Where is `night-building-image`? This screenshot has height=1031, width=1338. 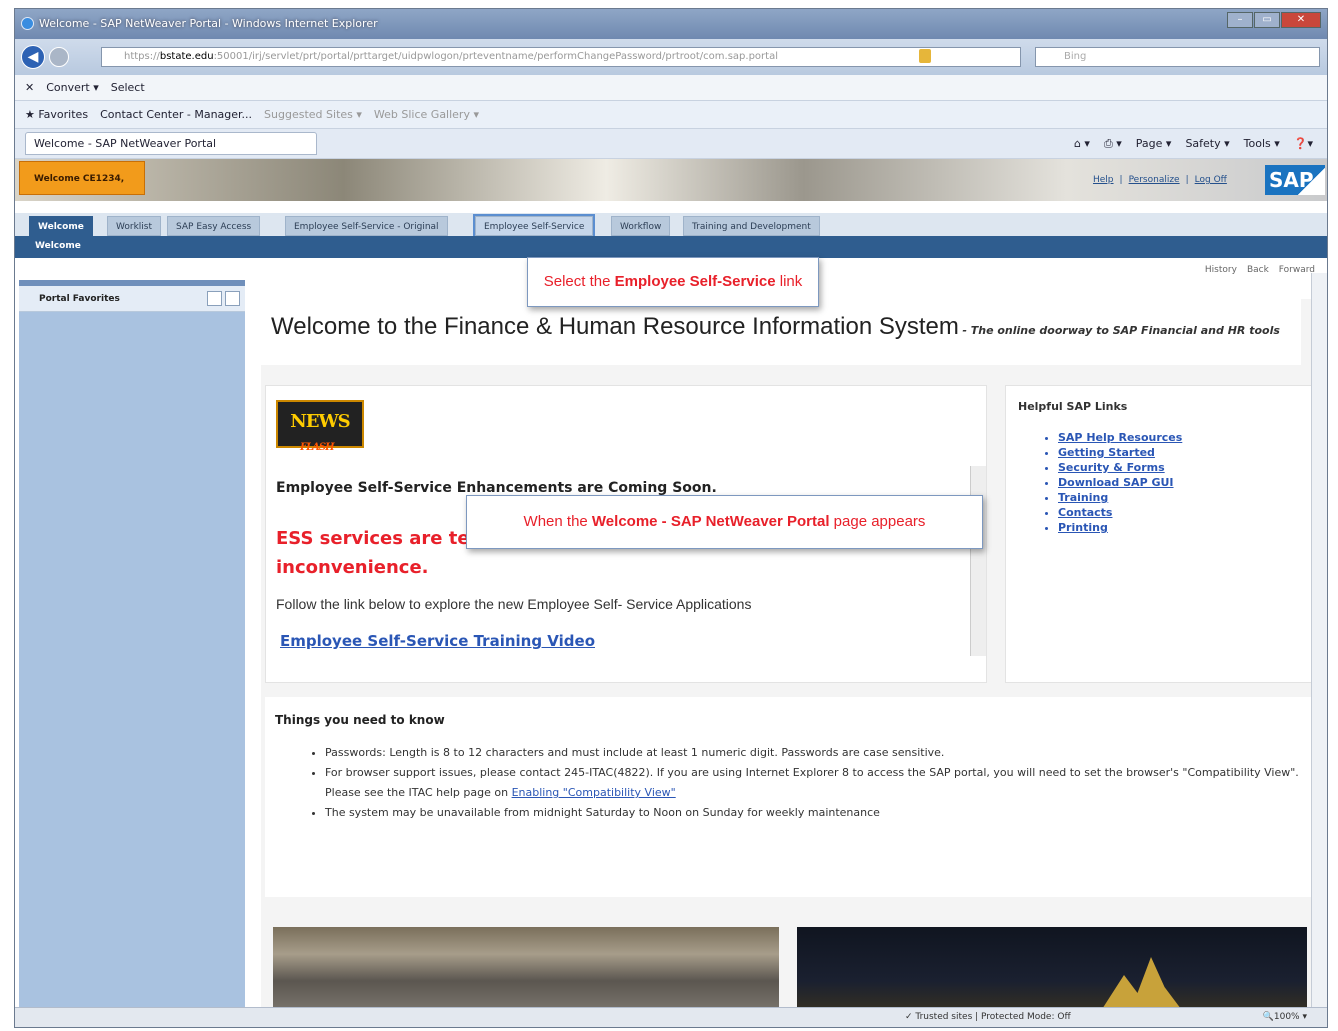 night-building-image is located at coordinates (1052, 972).